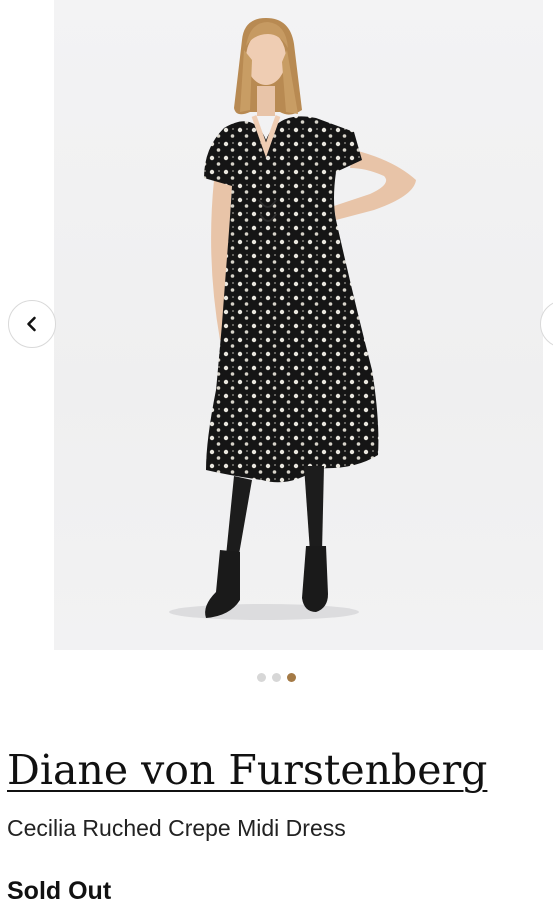 The height and width of the screenshot is (920, 553). I want to click on brand-link: Diane von Furstenberg, so click(247, 770).